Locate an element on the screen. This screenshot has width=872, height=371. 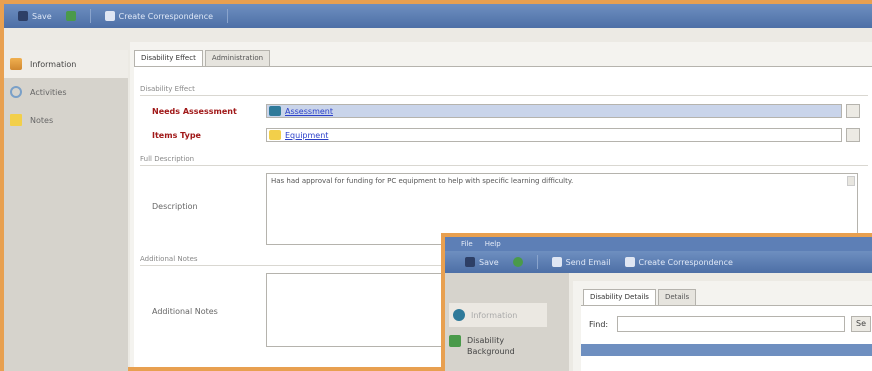
needs-assessment-field: Assessment is located at coordinates (554, 111).